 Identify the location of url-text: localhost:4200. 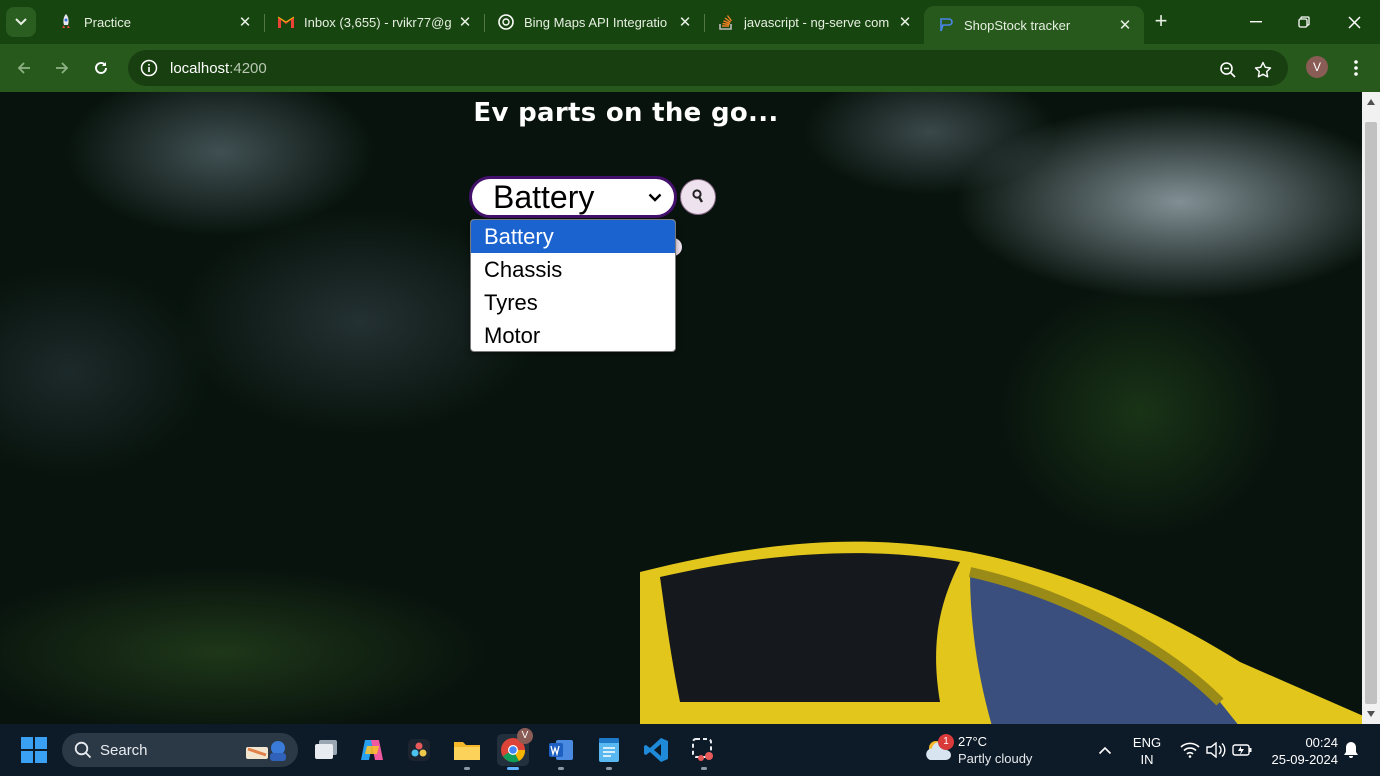
(218, 68).